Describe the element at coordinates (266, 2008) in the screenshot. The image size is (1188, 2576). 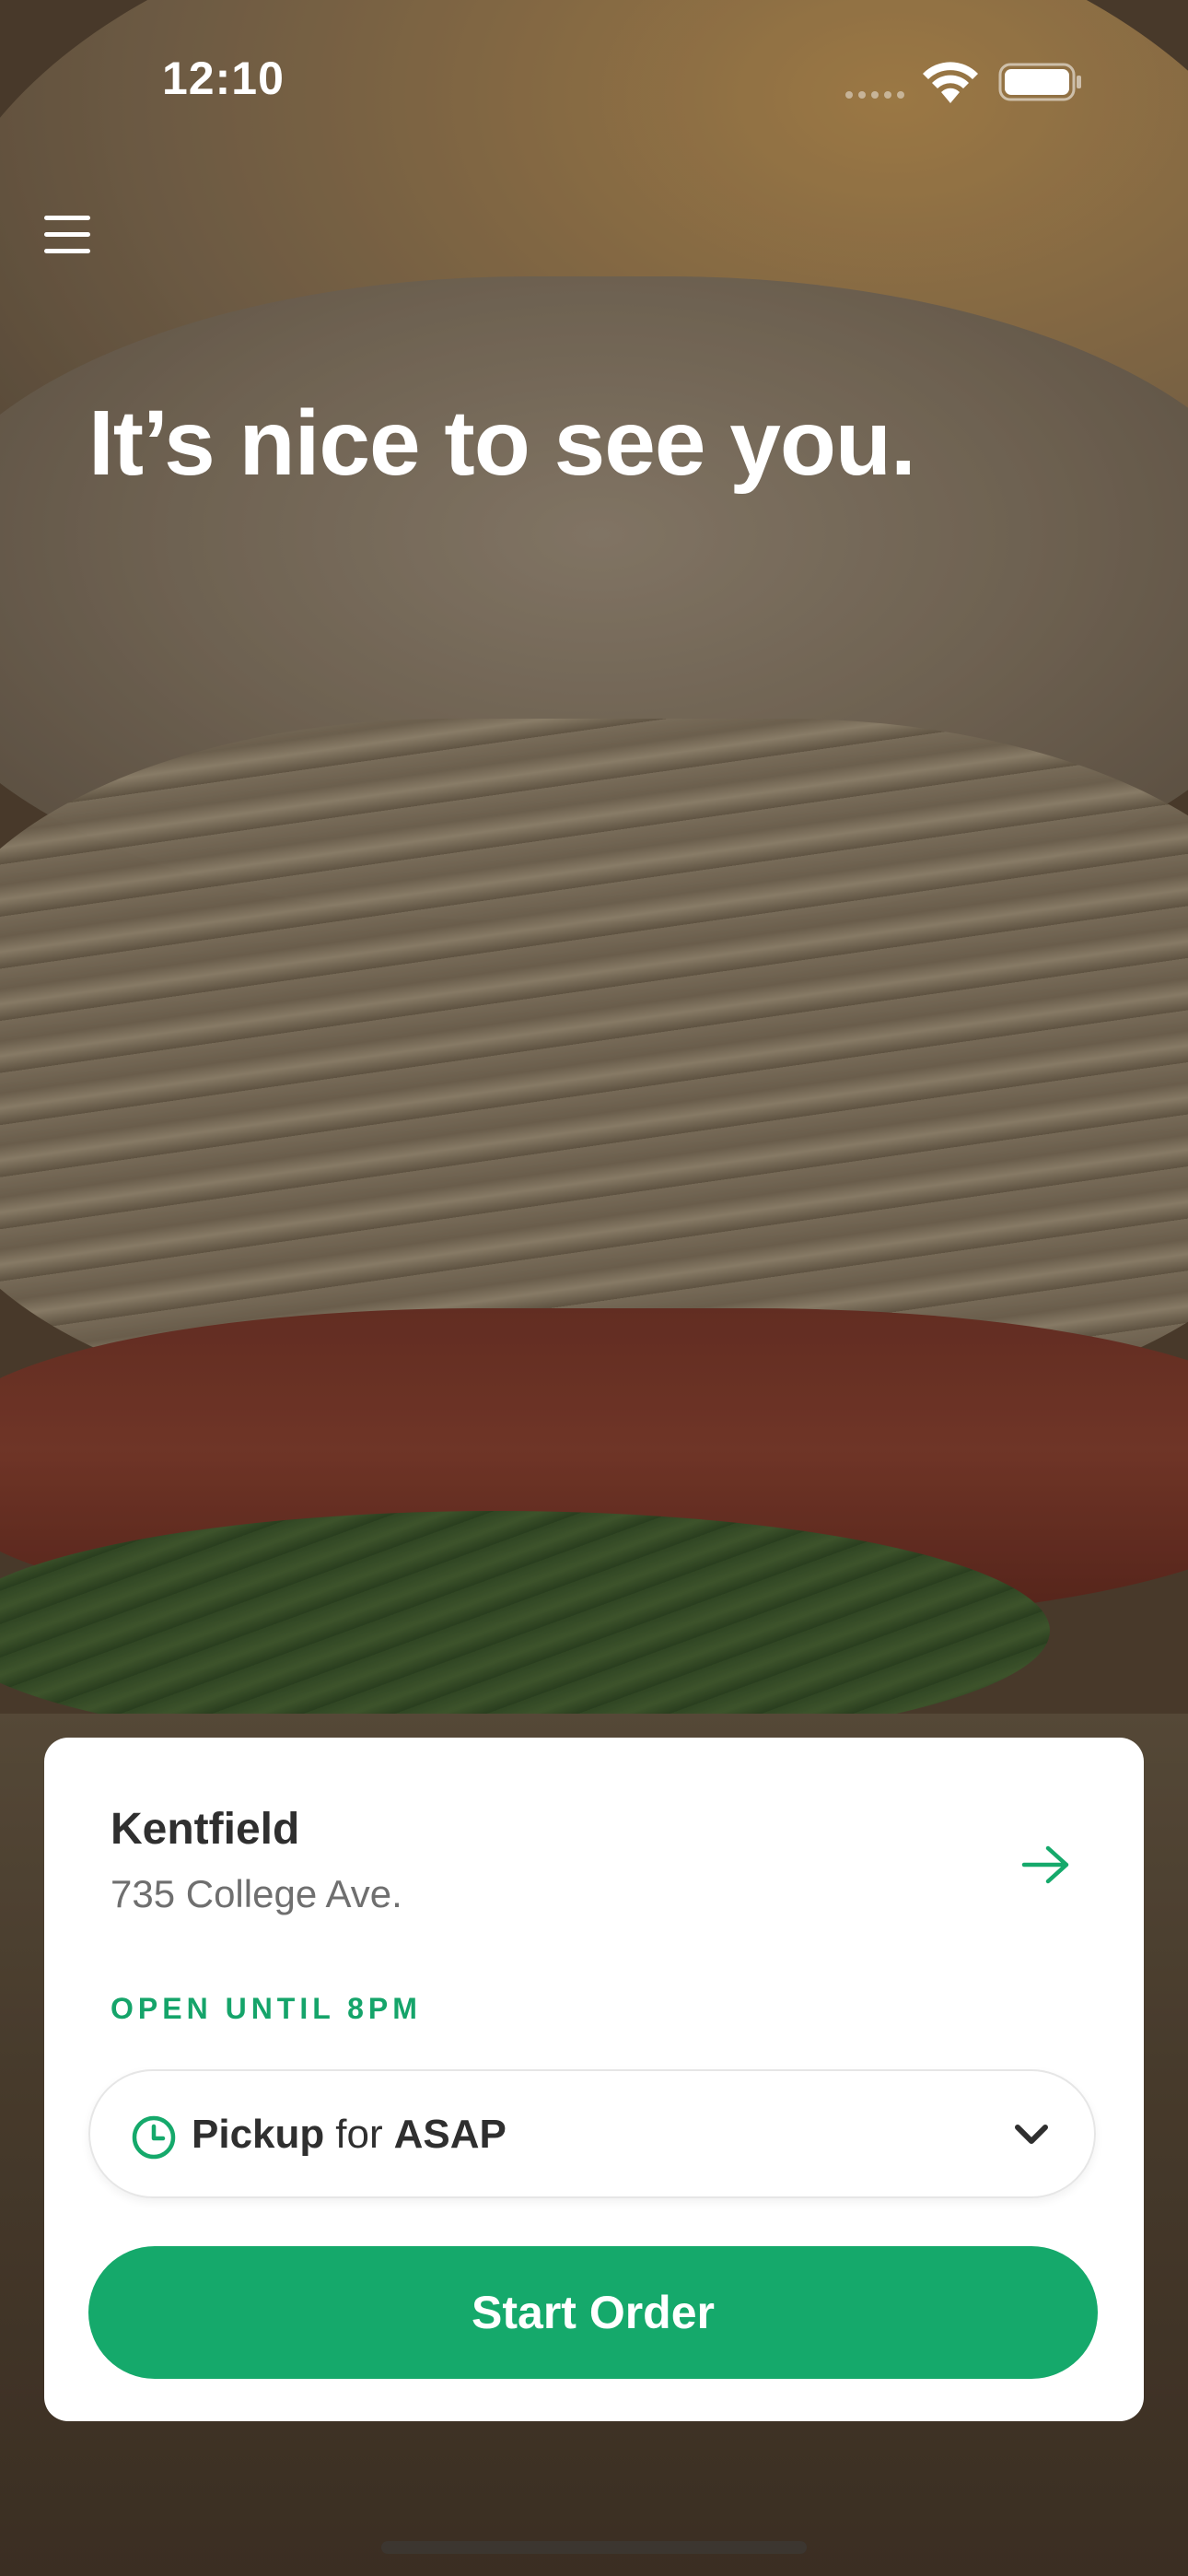
I see `store-hours: OPEN UNTIL 8PM` at that location.